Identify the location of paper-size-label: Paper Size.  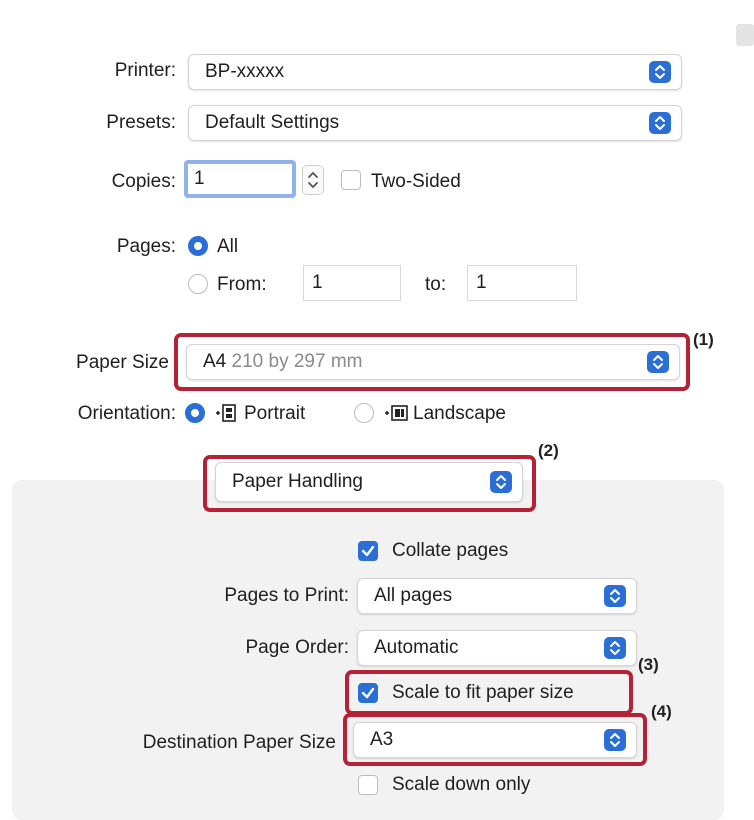
(122, 362).